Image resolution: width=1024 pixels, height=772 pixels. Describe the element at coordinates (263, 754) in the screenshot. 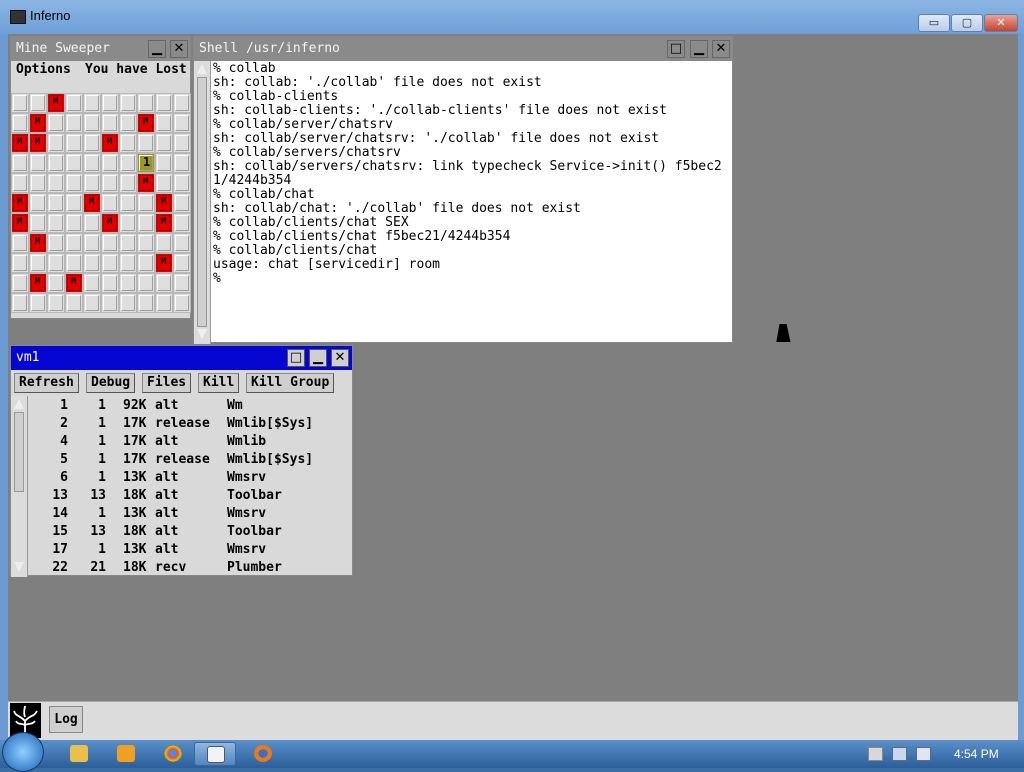

I see `taskbar-firefox` at that location.